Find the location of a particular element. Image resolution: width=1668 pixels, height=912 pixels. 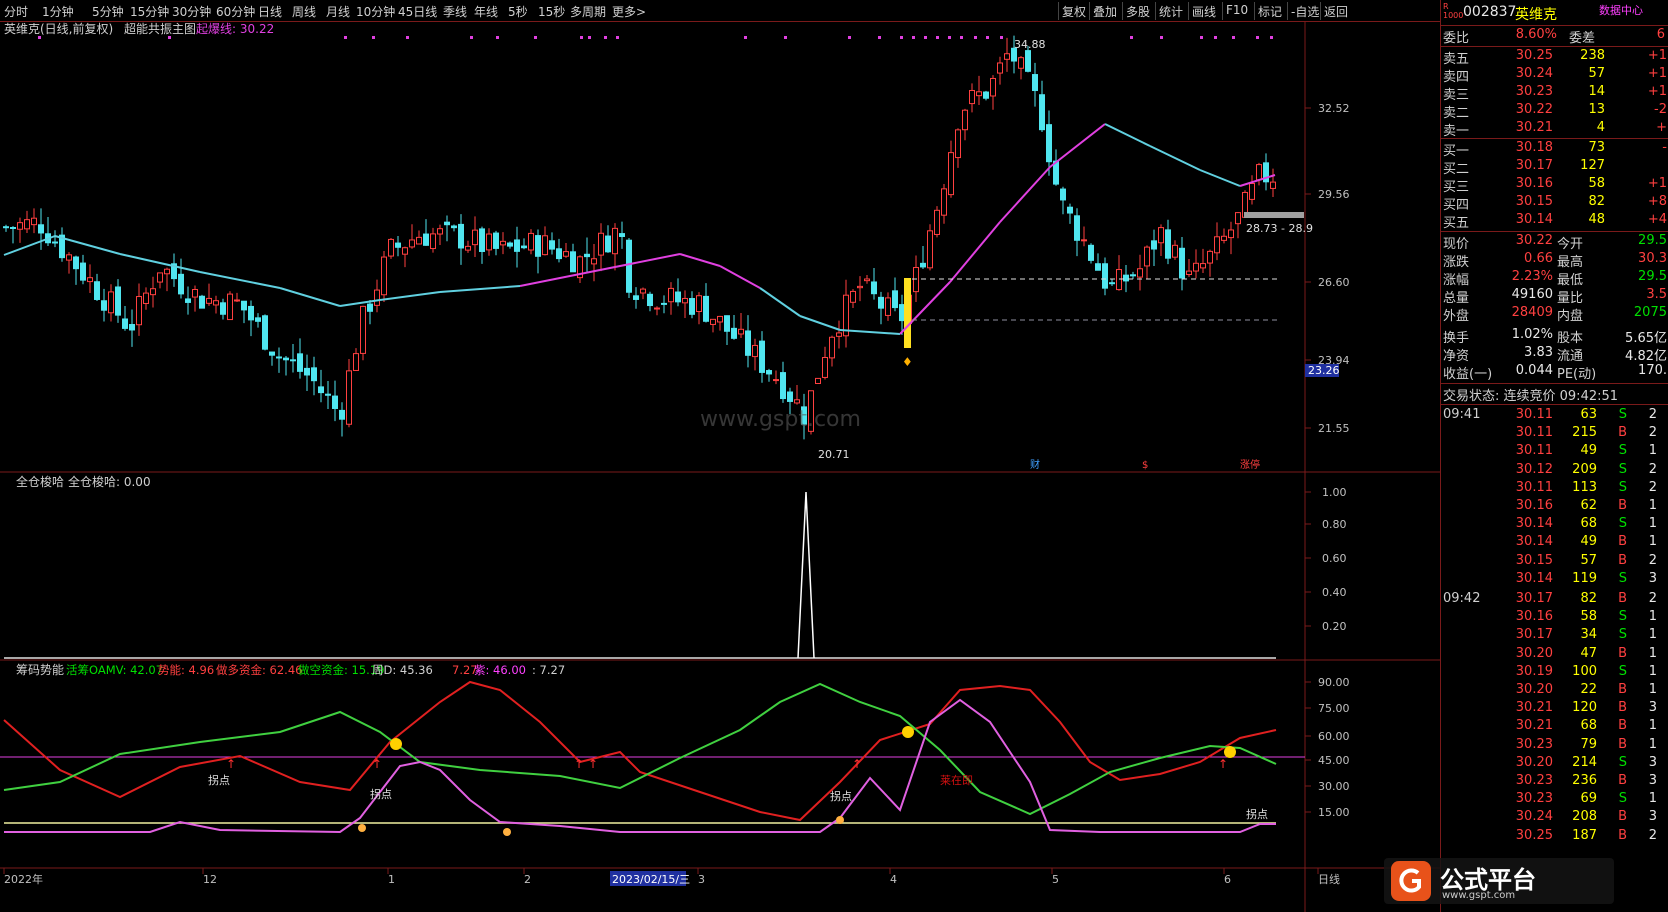

ask-change: +1 is located at coordinates (1657, 73).